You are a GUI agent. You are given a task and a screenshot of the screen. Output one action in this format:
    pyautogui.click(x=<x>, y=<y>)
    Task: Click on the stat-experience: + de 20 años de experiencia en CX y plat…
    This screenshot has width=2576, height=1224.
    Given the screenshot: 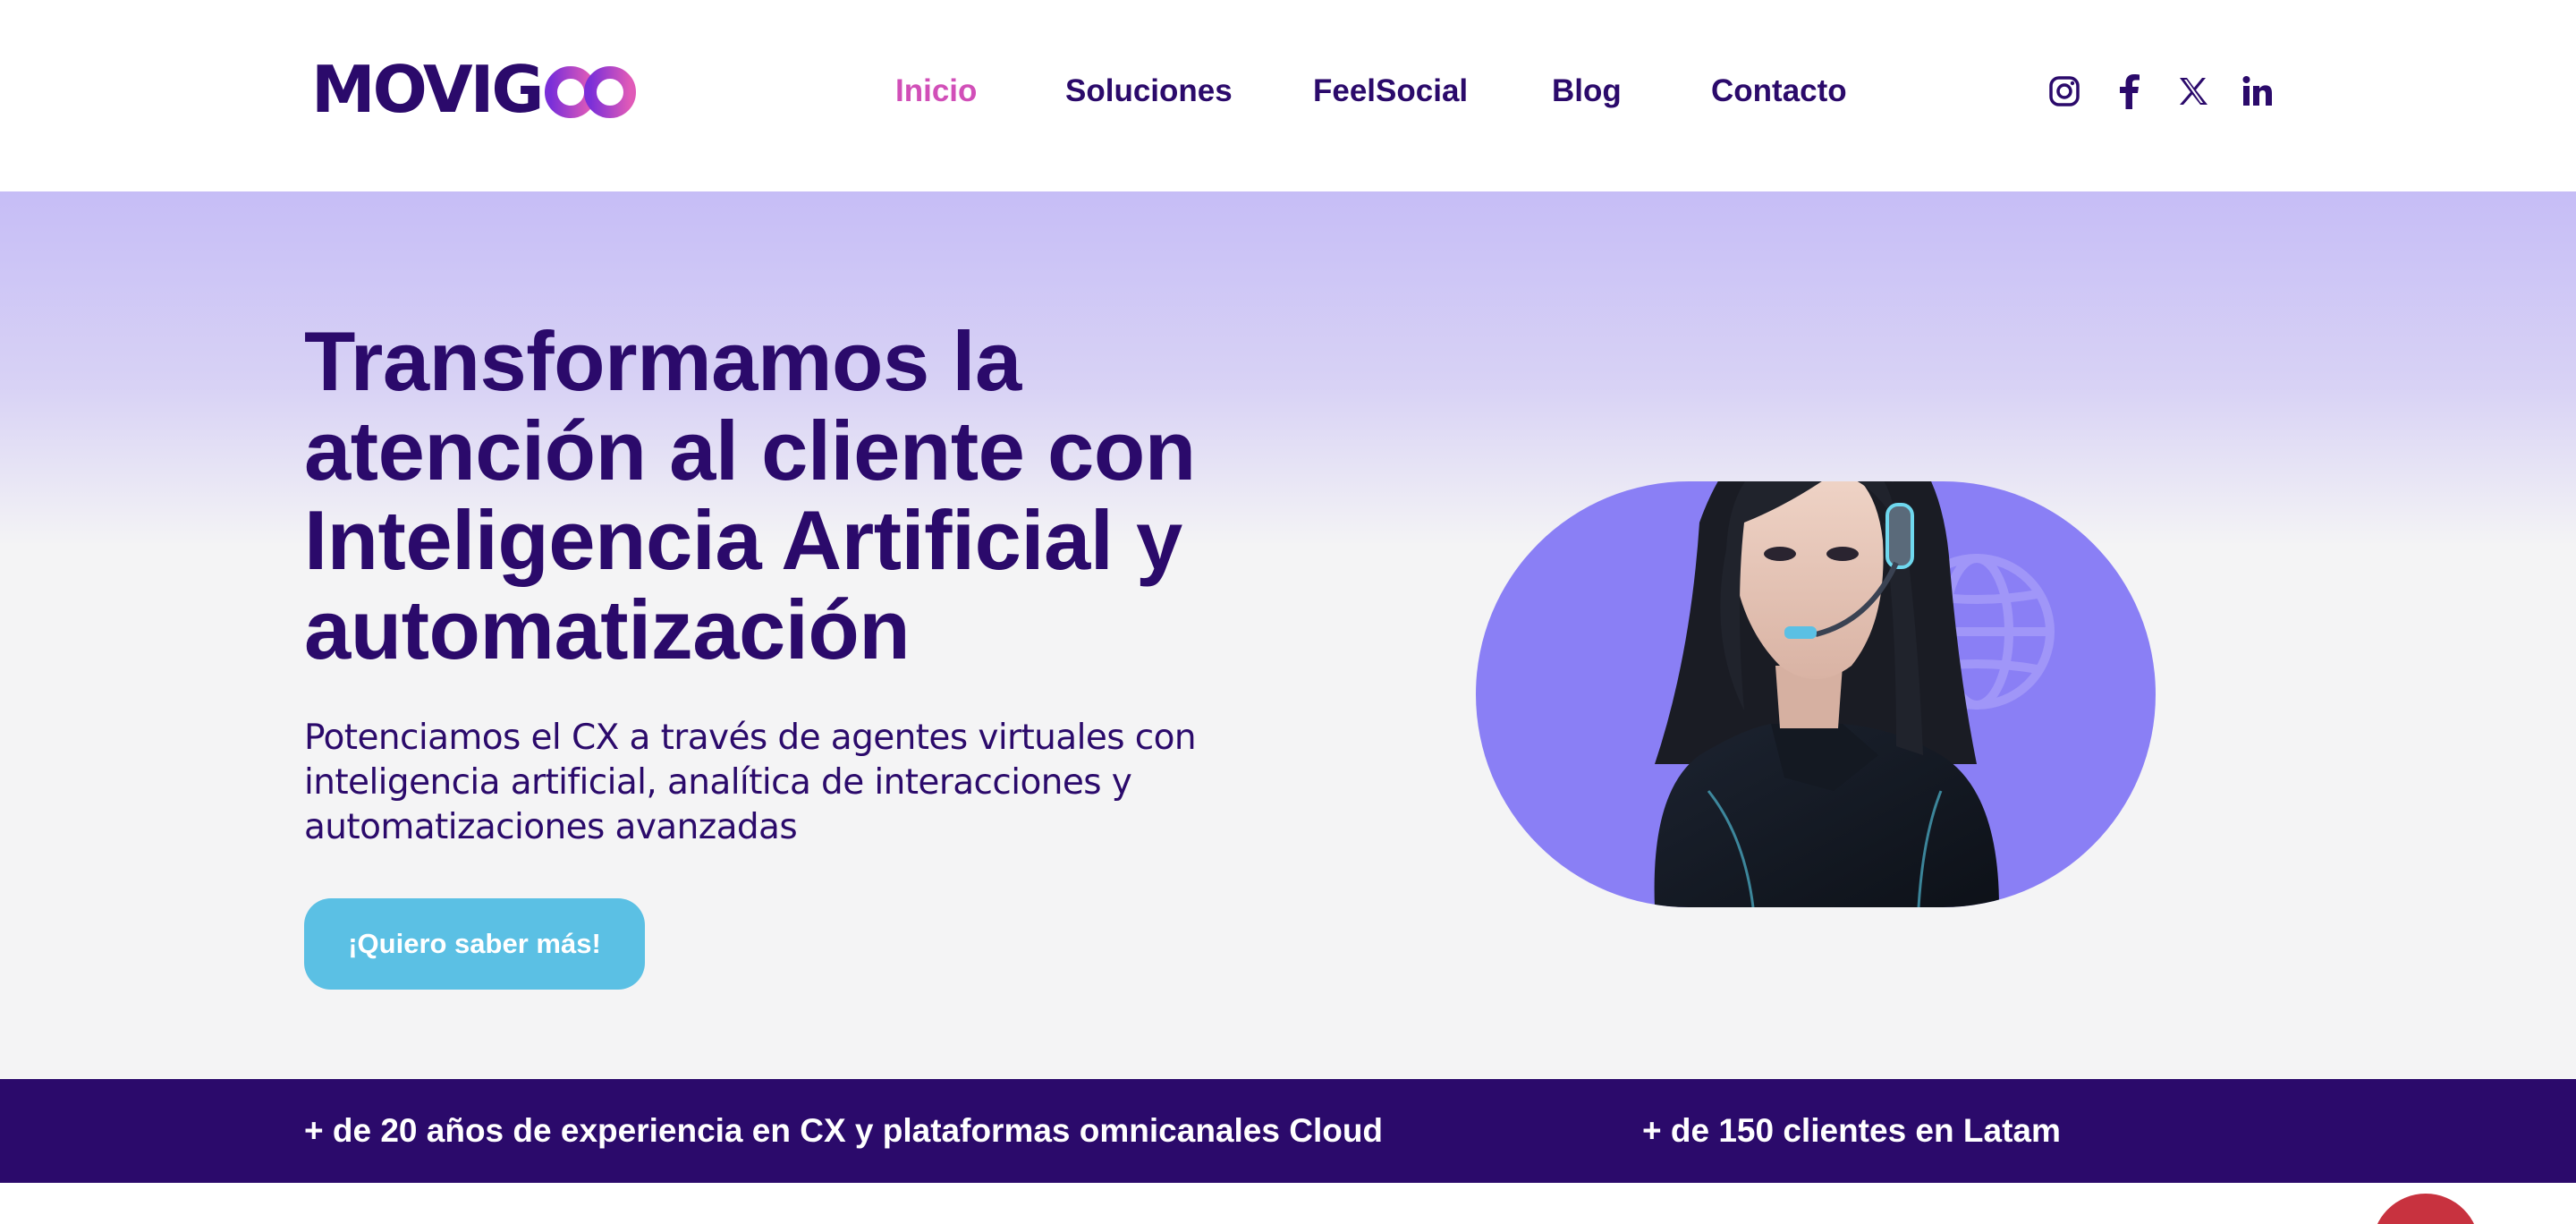 What is the action you would take?
    pyautogui.click(x=844, y=1130)
    